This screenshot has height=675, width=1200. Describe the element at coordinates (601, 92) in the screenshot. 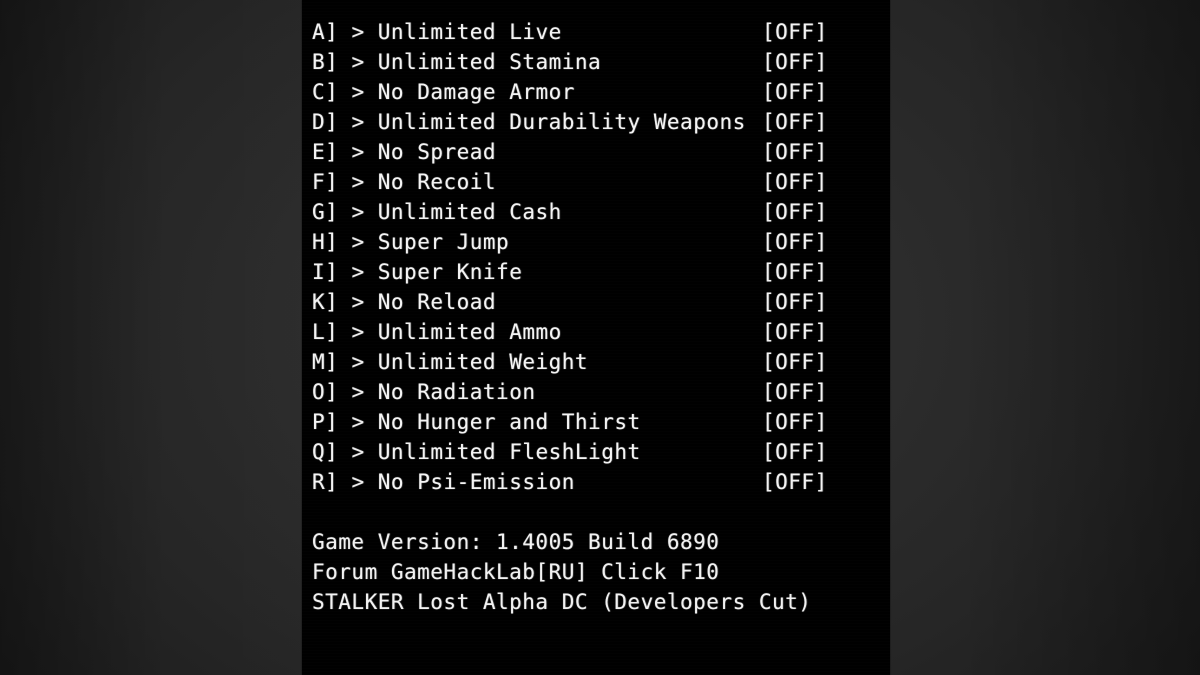

I see `cheat-row: C] > No Damage Armor [OFF]` at that location.